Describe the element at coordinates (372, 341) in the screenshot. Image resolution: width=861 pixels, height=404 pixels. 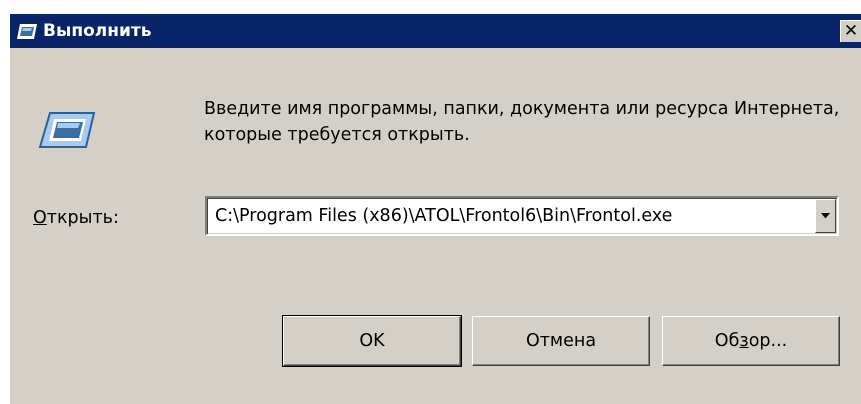
I see `ok-button: OK` at that location.